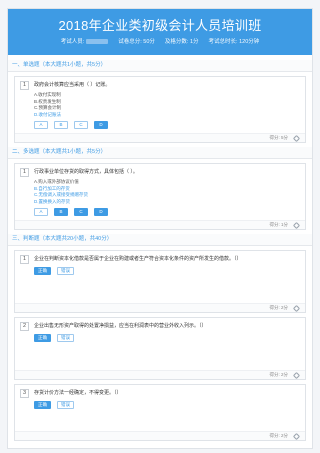 The image size is (320, 453). Describe the element at coordinates (72, 85) in the screenshot. I see `question-text: 政府会计核算应当采用（ ）记账。` at that location.